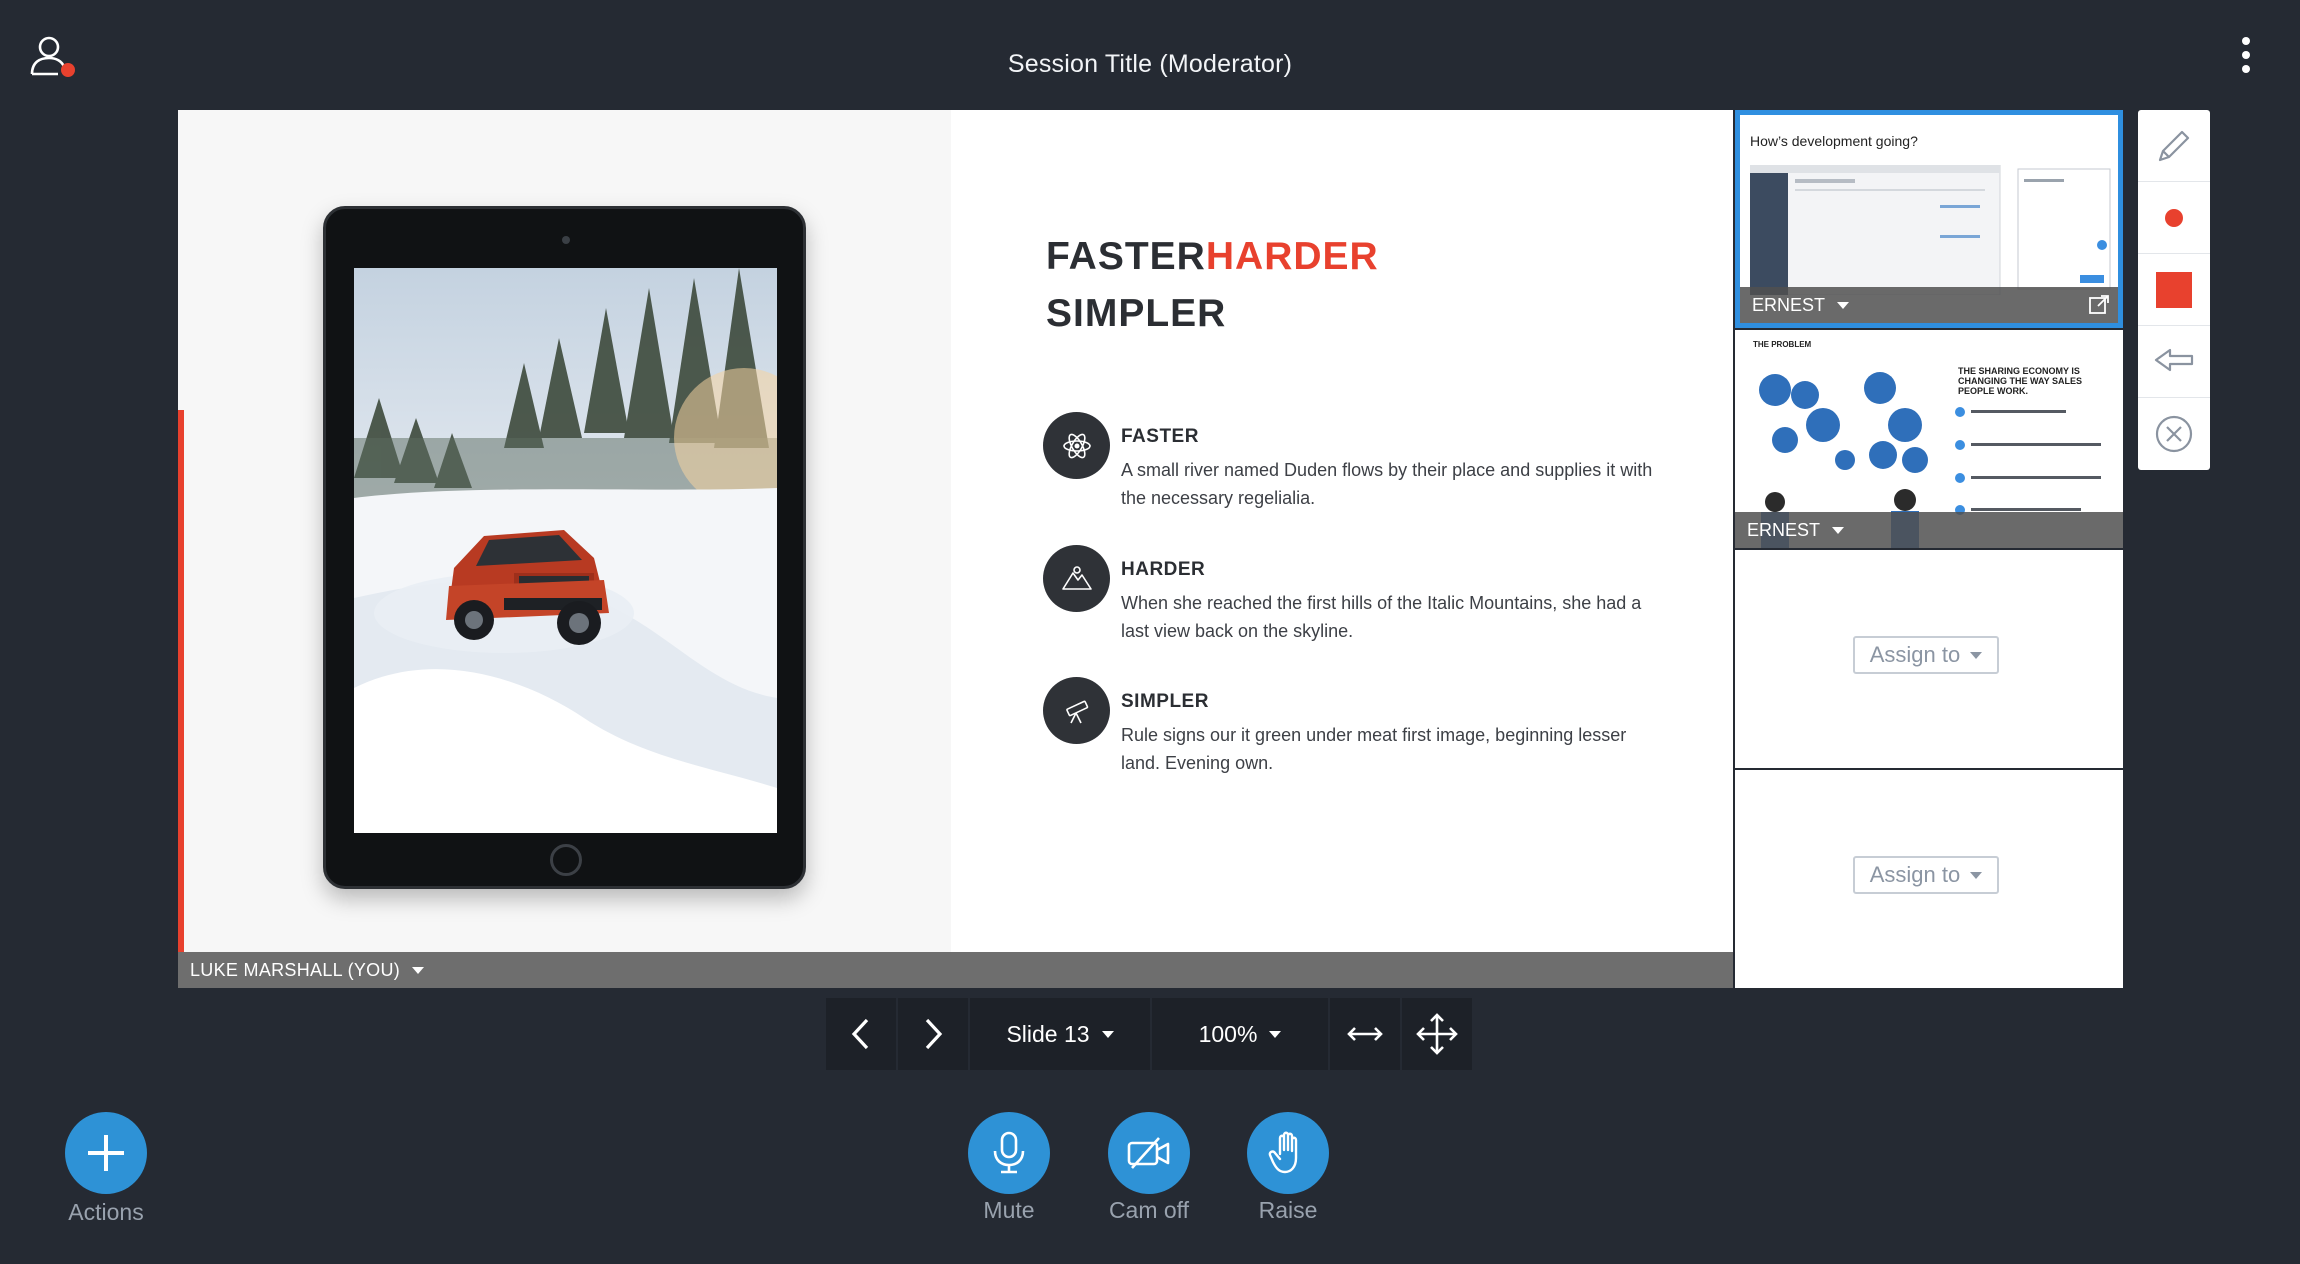 This screenshot has width=2300, height=1264. I want to click on tablet-image, so click(564, 547).